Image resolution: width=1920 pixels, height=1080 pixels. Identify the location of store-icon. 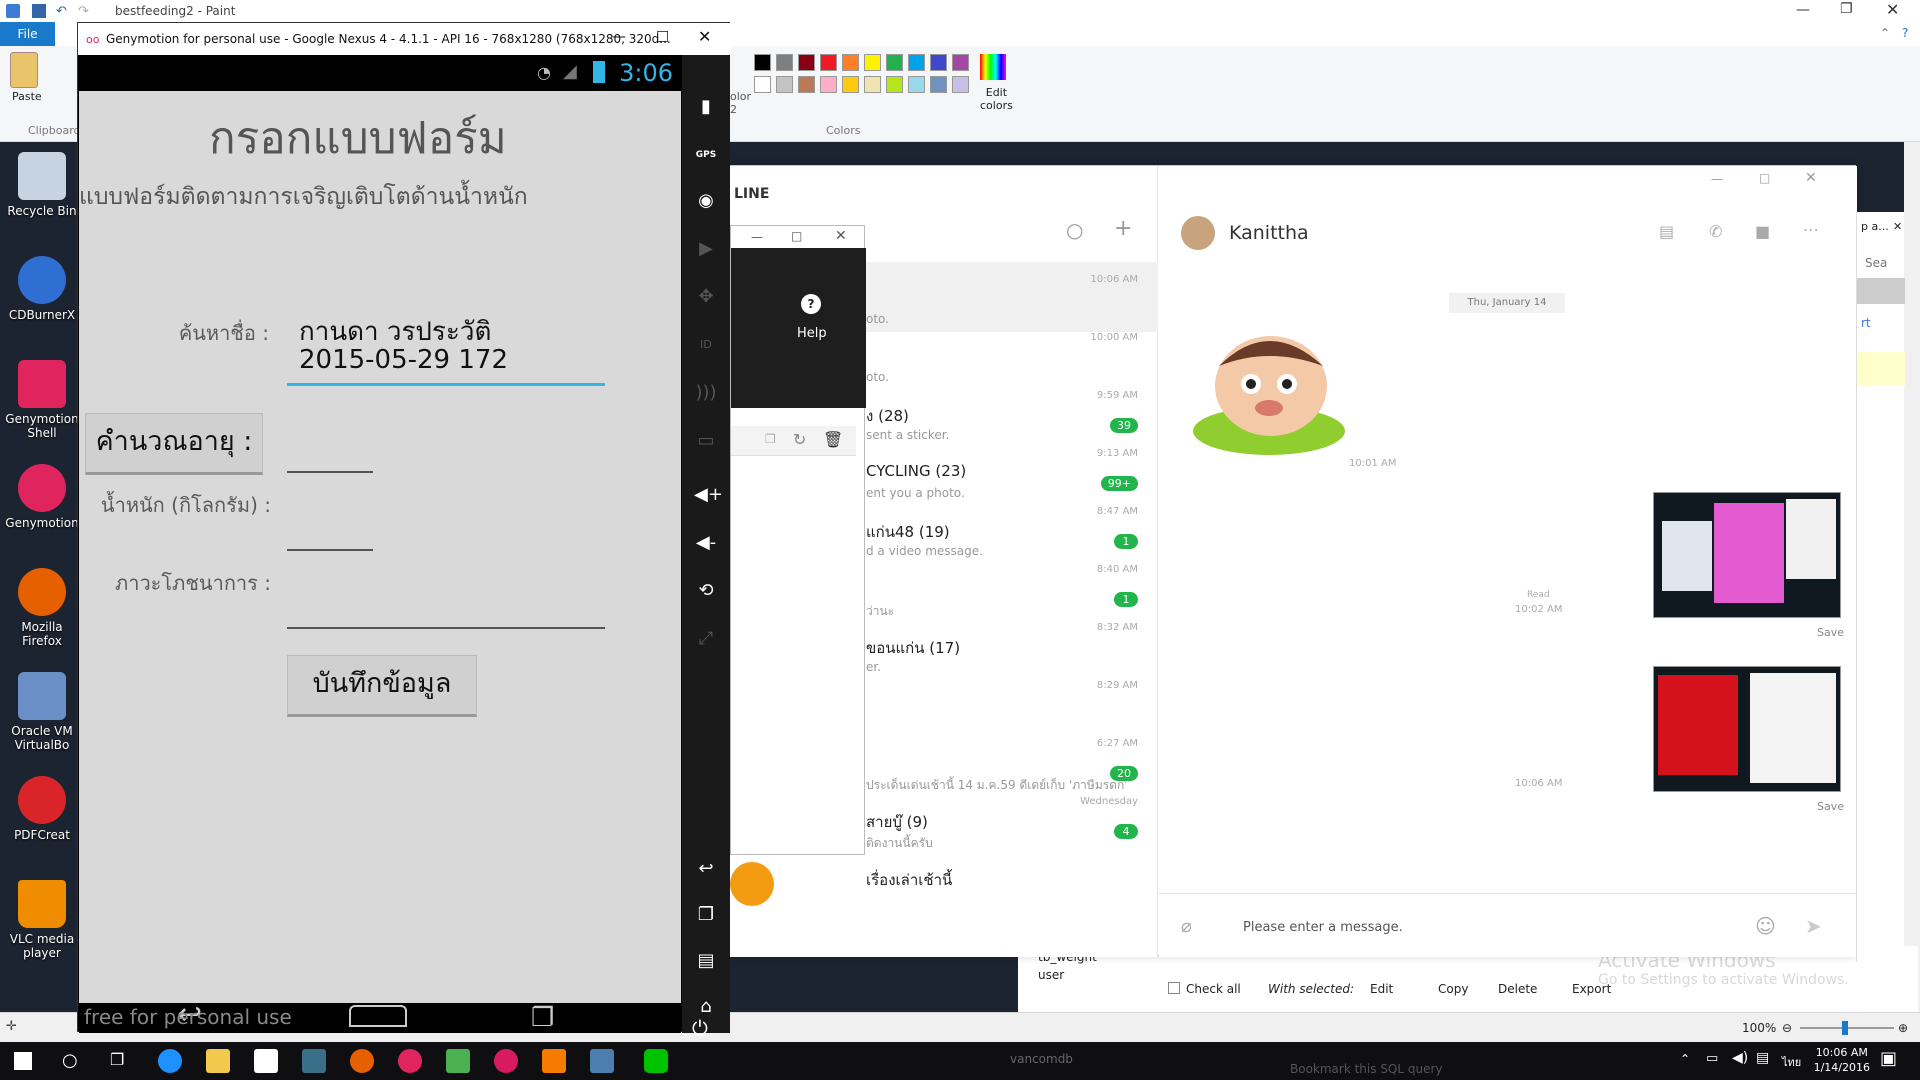
(266, 1061).